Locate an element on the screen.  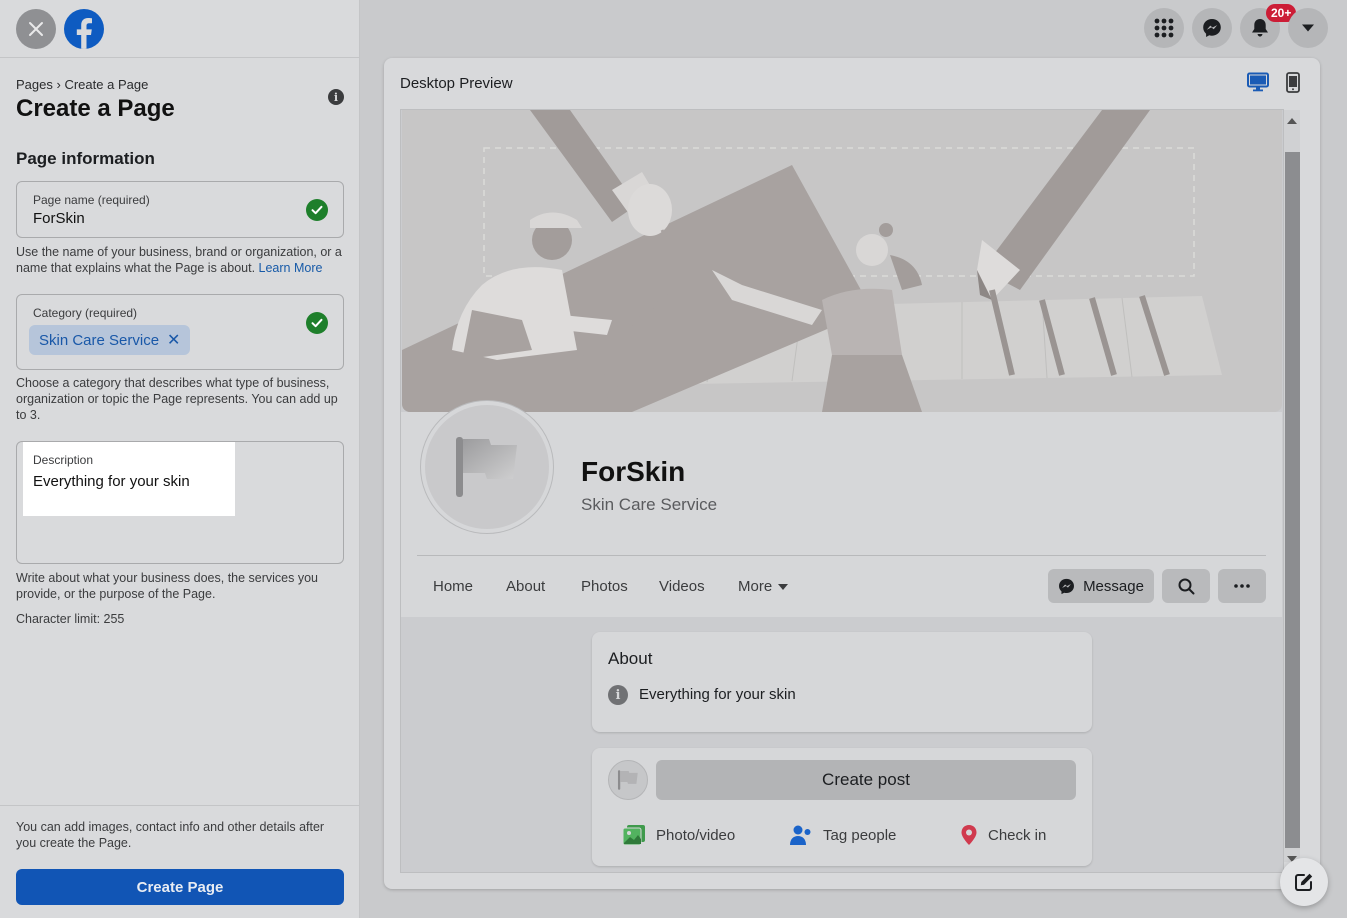
category-label: Category (required) is located at coordinates (85, 313).